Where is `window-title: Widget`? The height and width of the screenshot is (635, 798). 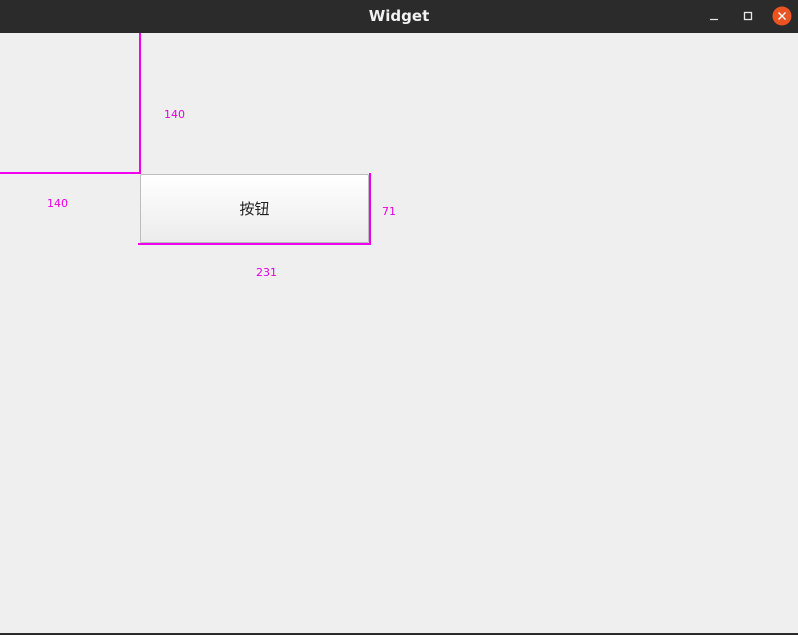
window-title: Widget is located at coordinates (399, 16).